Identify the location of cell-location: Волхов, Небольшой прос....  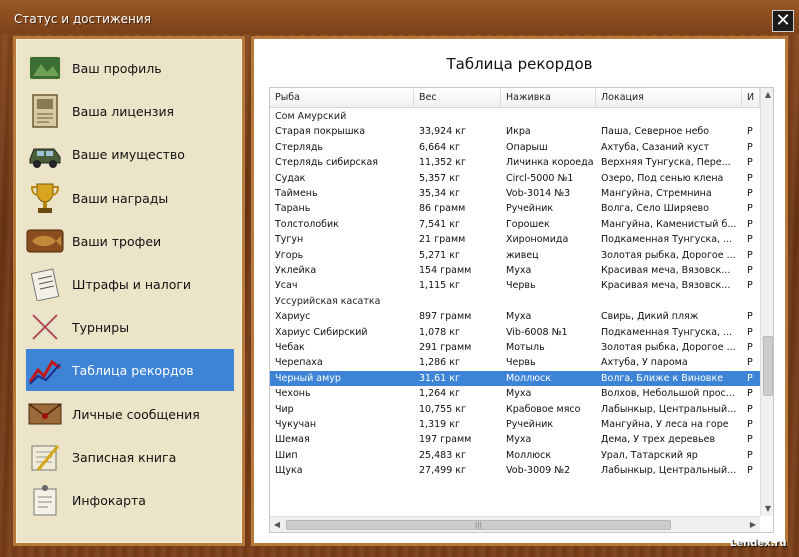
(668, 394).